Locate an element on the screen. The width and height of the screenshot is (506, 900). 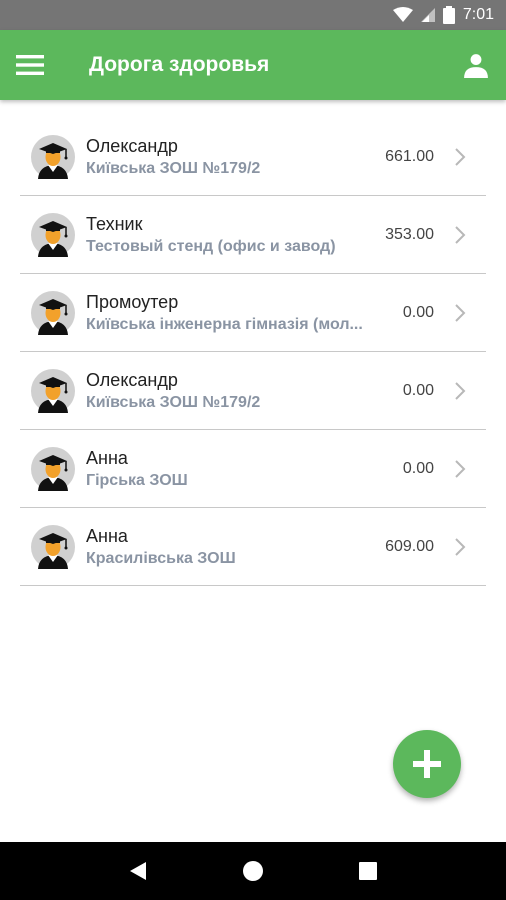
navigation-bar is located at coordinates (253, 871).